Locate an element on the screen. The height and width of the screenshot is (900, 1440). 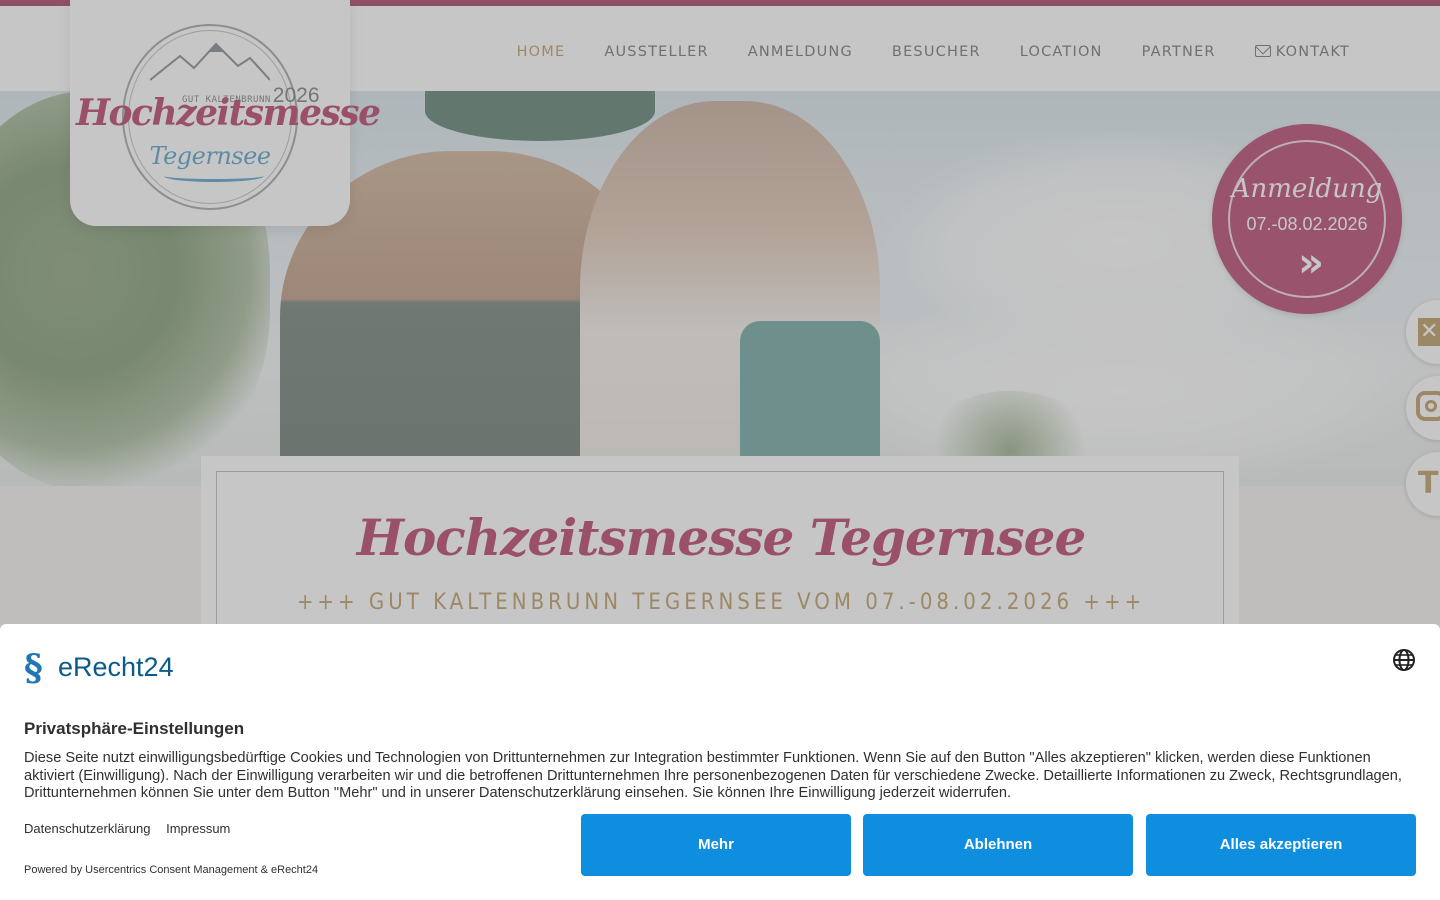
erecht24-logo: § eRecht24 is located at coordinates (109, 669).